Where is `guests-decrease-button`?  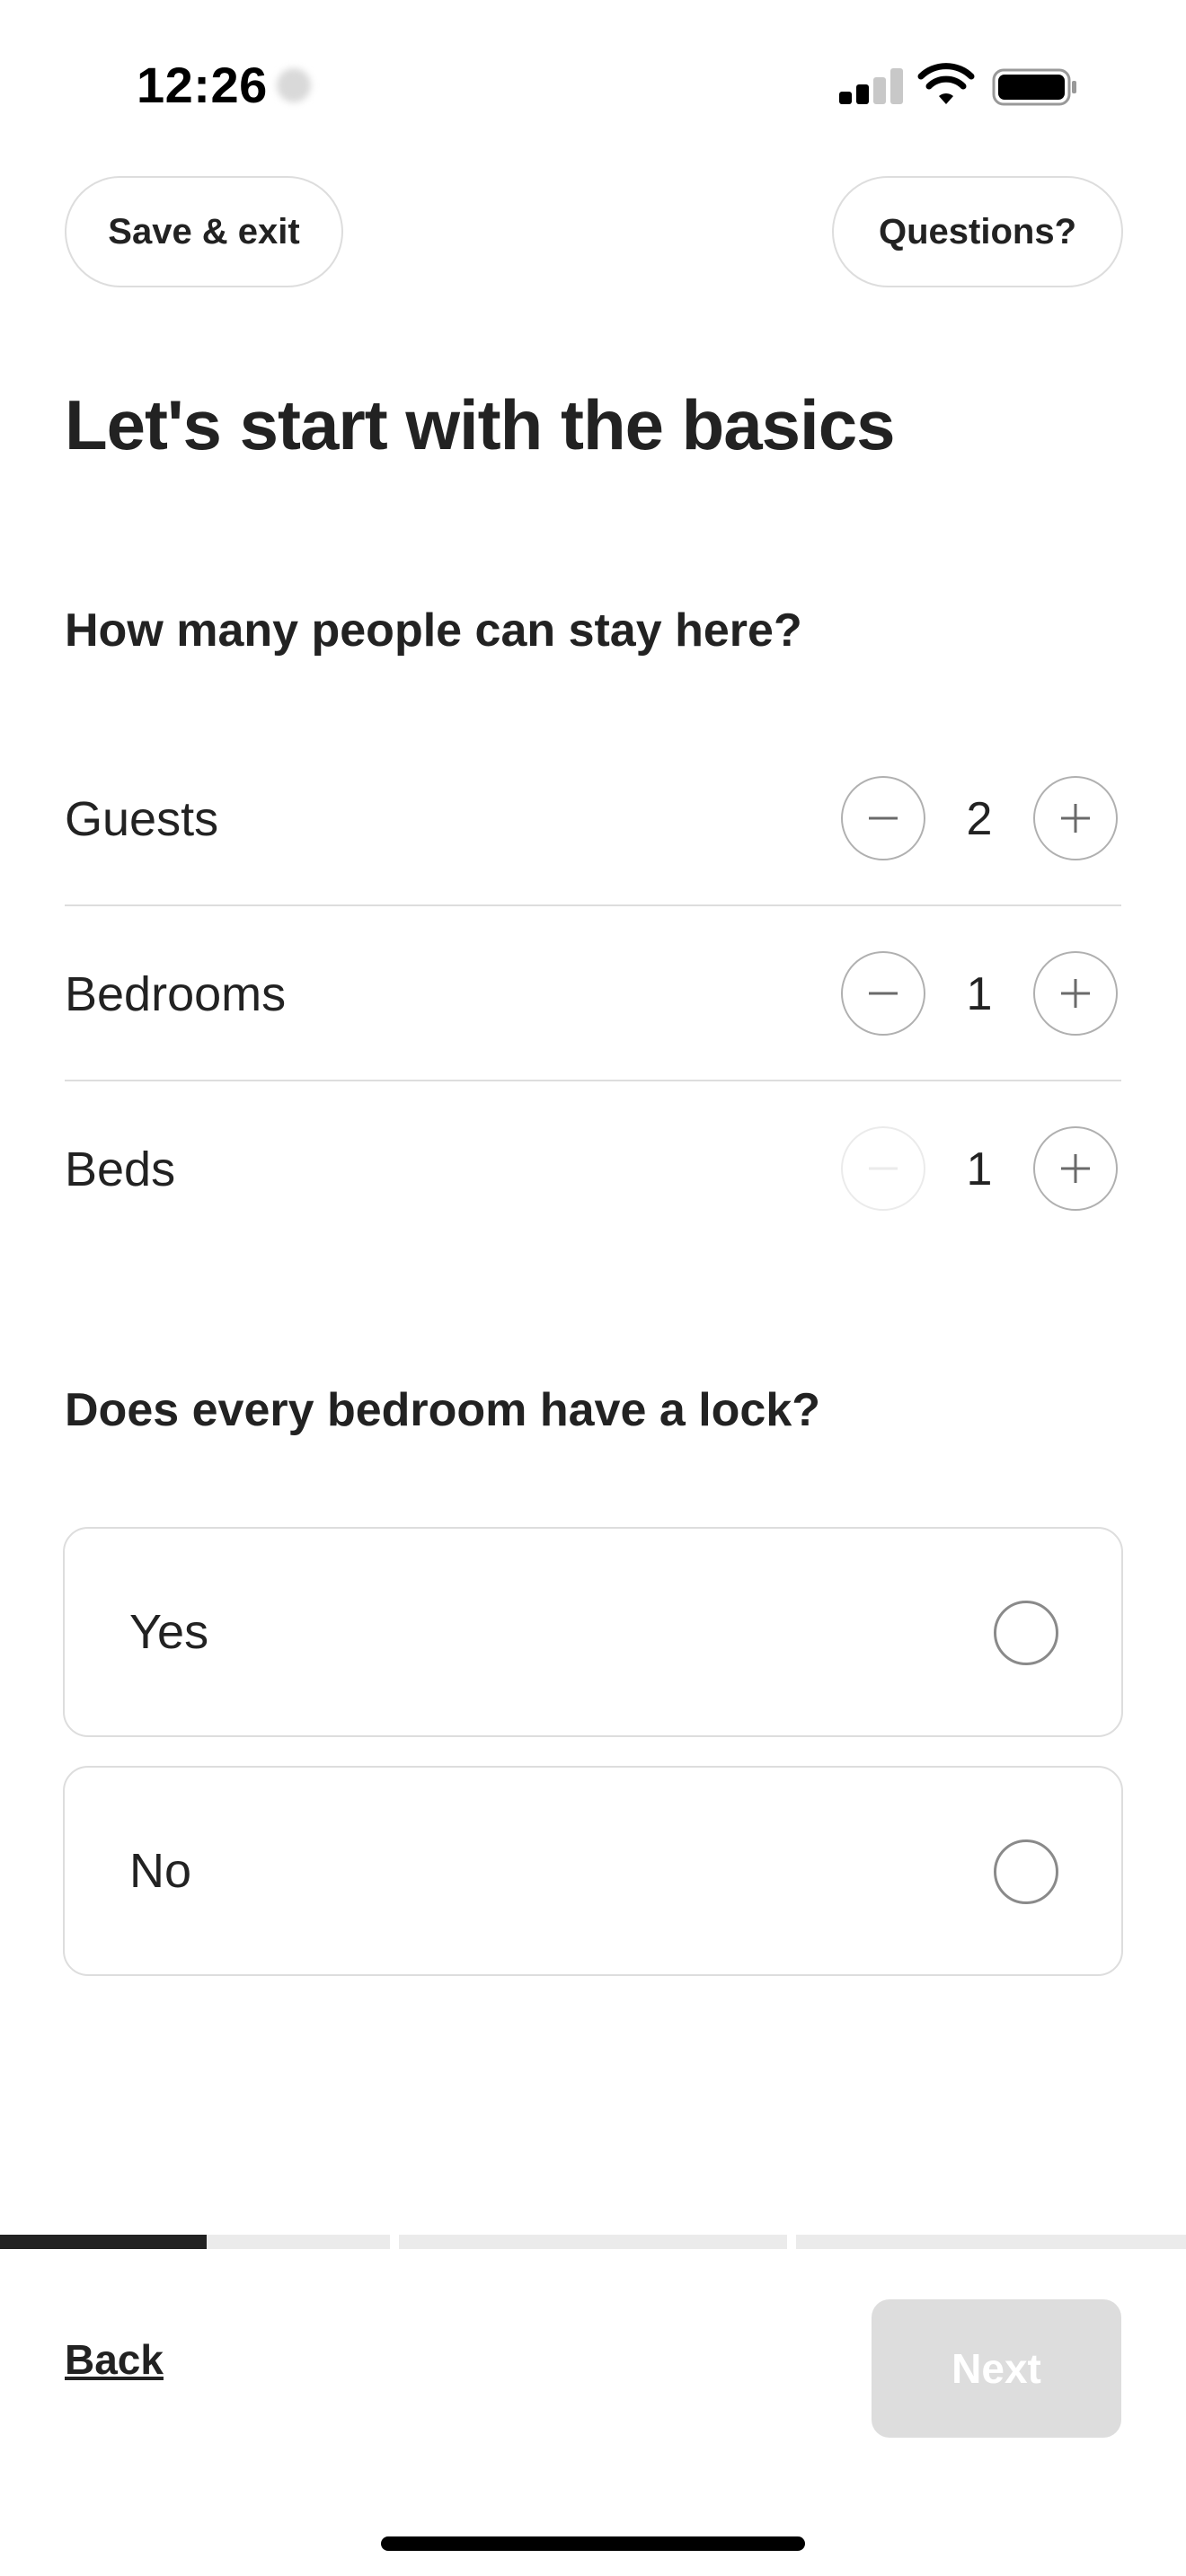
guests-decrease-button is located at coordinates (883, 818).